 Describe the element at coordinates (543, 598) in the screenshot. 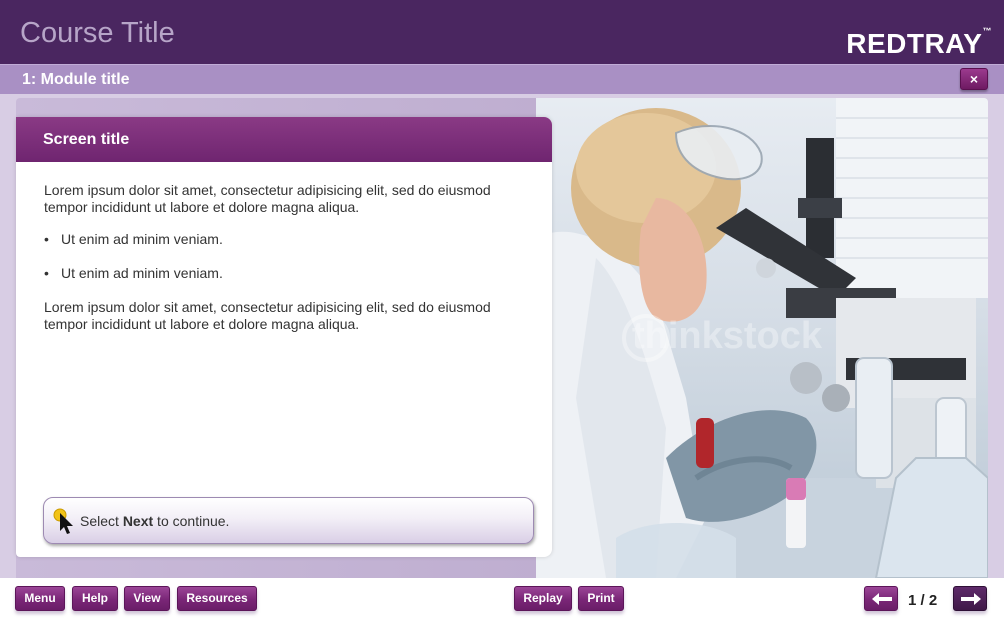

I see `replay-button: Replay` at that location.